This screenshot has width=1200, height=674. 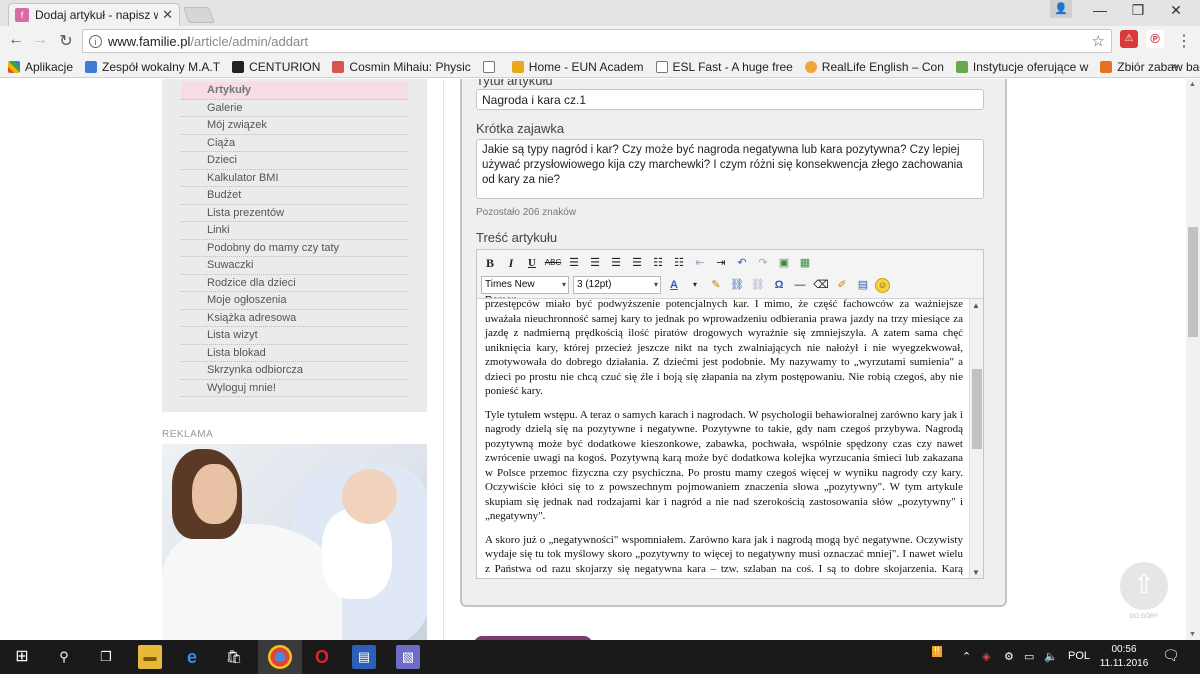 What do you see at coordinates (94, 14) in the screenshot?
I see `browser-tab: f Dodaj artykuł - napisz wł ✕` at bounding box center [94, 14].